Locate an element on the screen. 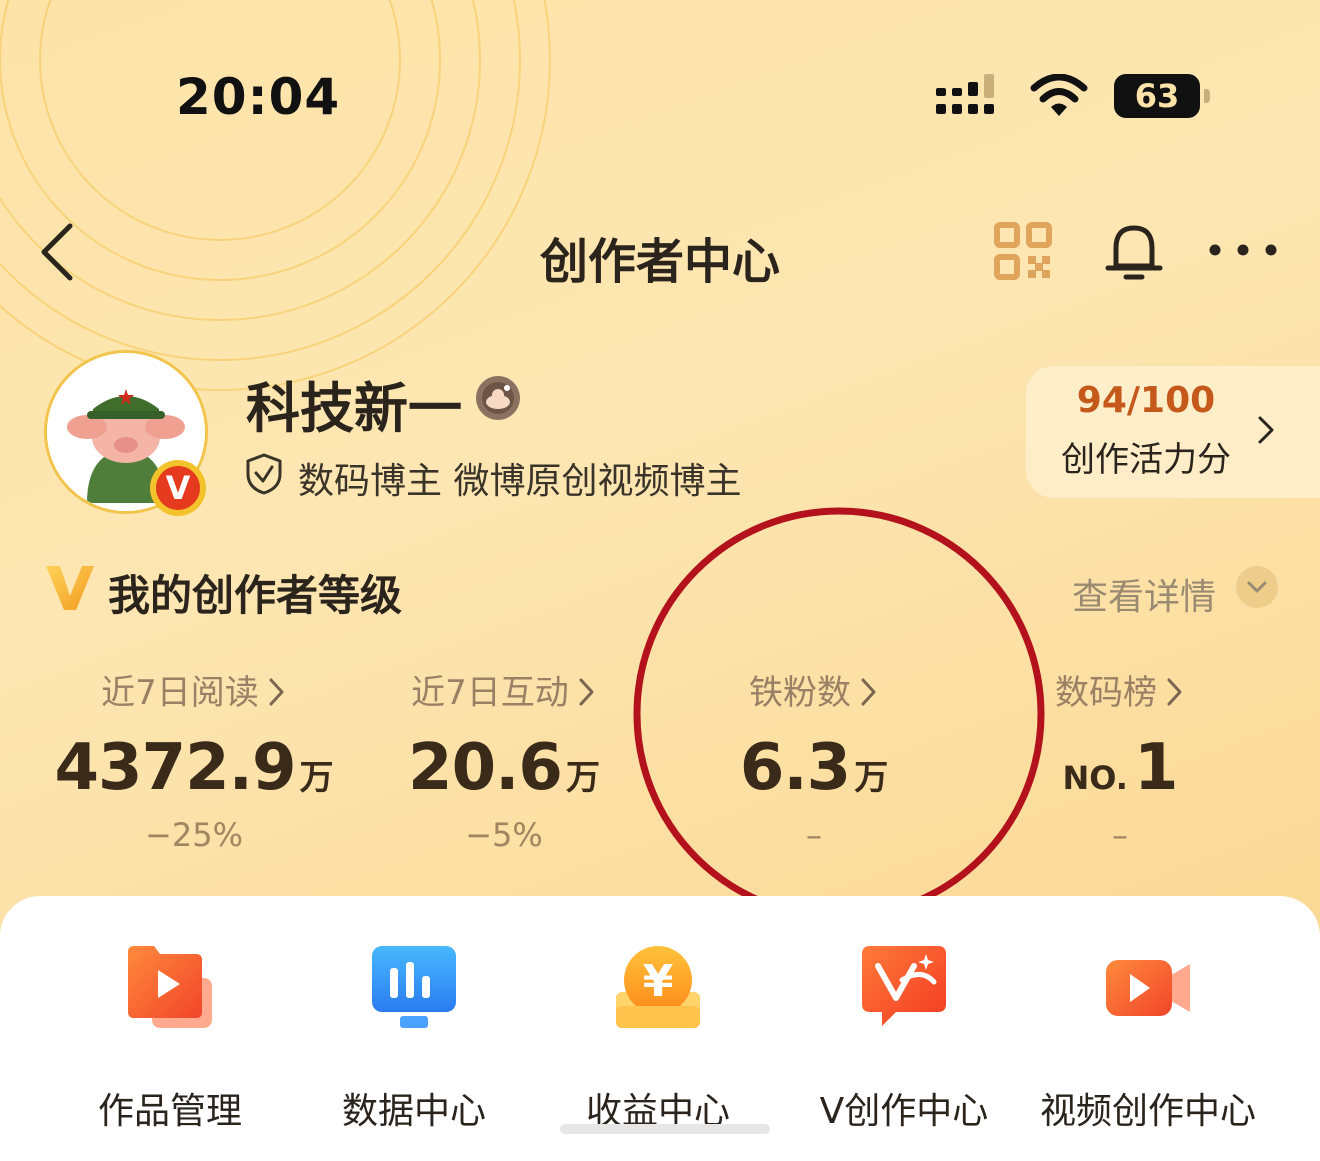 This screenshot has width=1320, height=1161. stat-change: −25% is located at coordinates (194, 835).